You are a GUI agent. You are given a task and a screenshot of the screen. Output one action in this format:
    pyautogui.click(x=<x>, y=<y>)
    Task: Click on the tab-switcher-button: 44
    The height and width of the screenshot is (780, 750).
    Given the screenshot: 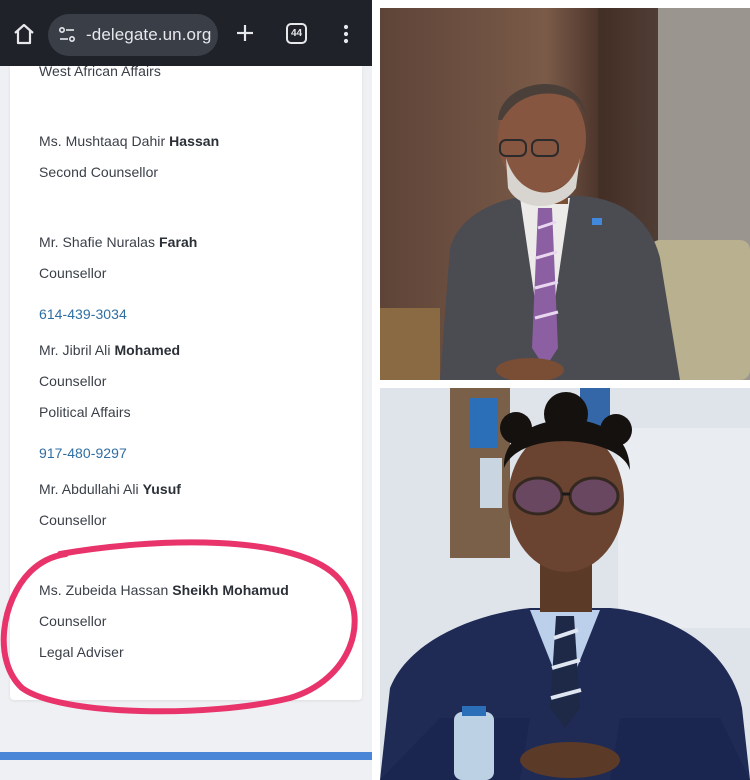 What is the action you would take?
    pyautogui.click(x=296, y=33)
    